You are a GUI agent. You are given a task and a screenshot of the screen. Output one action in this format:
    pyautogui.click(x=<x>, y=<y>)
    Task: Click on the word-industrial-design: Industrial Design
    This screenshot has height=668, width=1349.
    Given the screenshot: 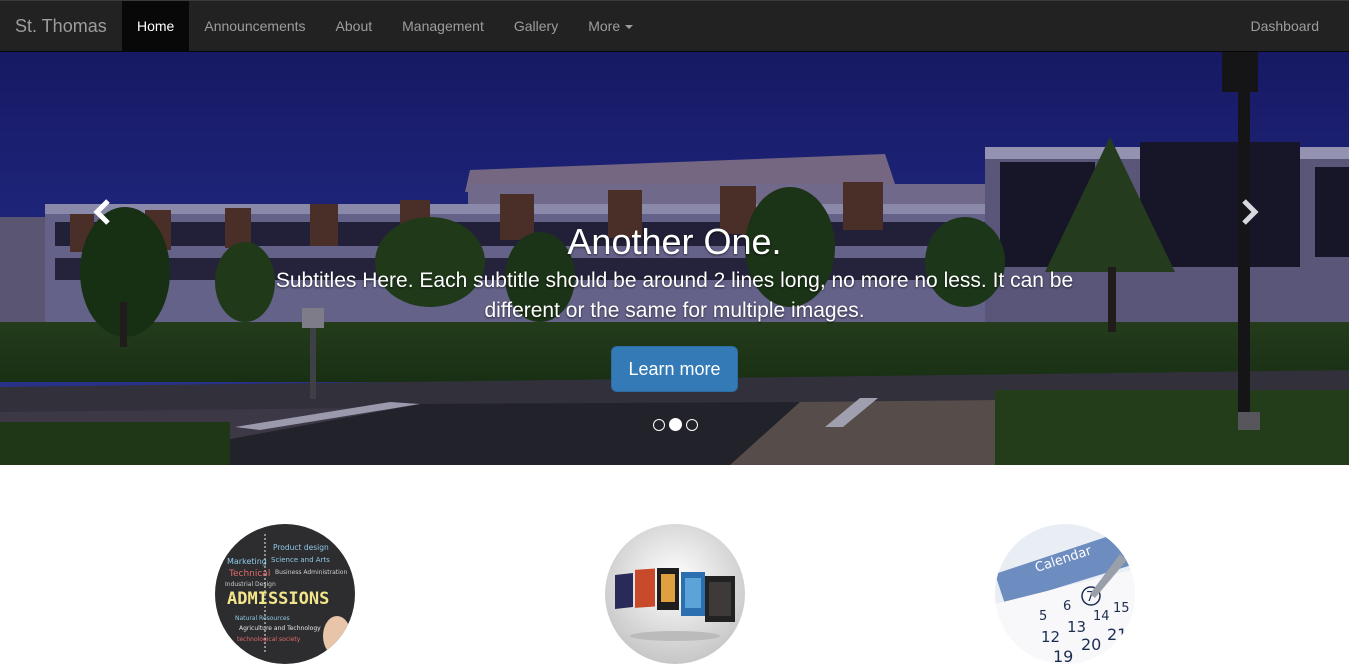 What is the action you would take?
    pyautogui.click(x=250, y=584)
    